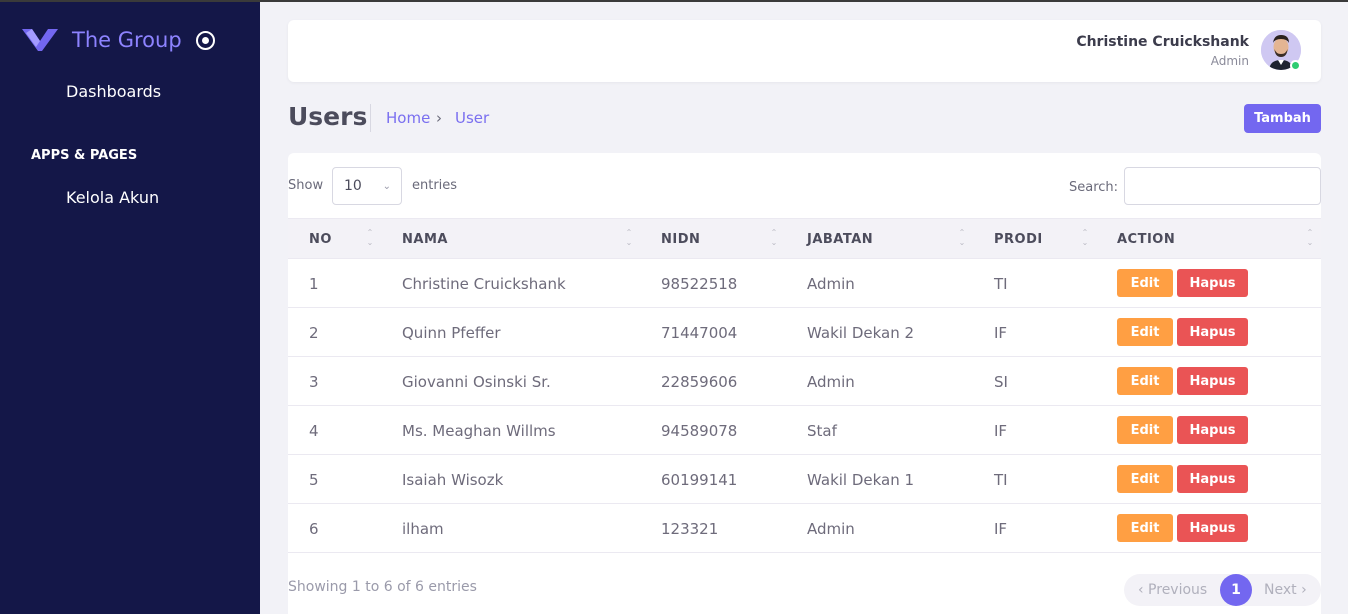  I want to click on cell-nama: Ms. Meaghan Willms, so click(479, 431).